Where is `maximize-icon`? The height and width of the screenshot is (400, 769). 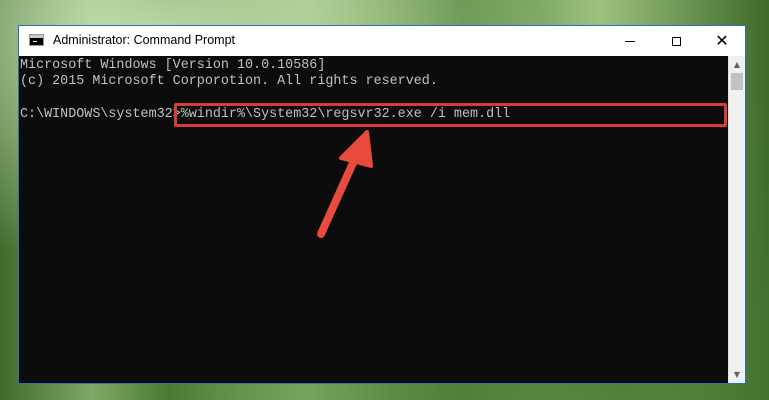 maximize-icon is located at coordinates (676, 41).